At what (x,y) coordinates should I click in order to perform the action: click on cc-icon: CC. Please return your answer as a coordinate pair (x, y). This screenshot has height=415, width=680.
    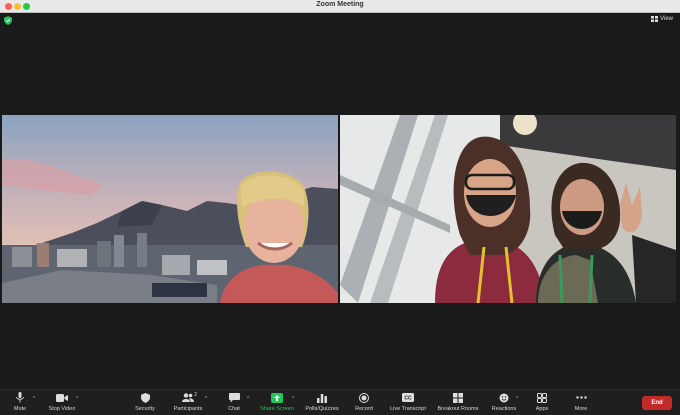
    Looking at the image, I should click on (408, 397).